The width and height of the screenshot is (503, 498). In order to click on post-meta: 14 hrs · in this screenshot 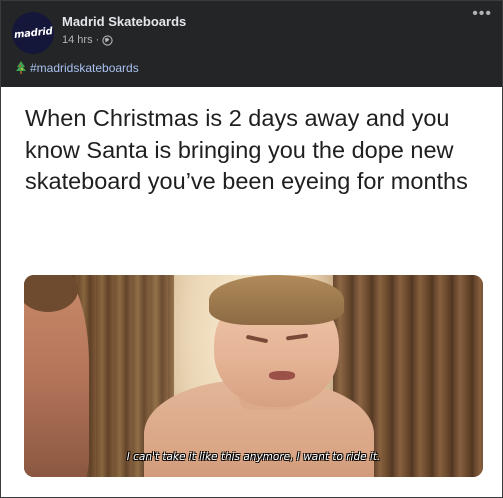, I will do `click(87, 40)`.